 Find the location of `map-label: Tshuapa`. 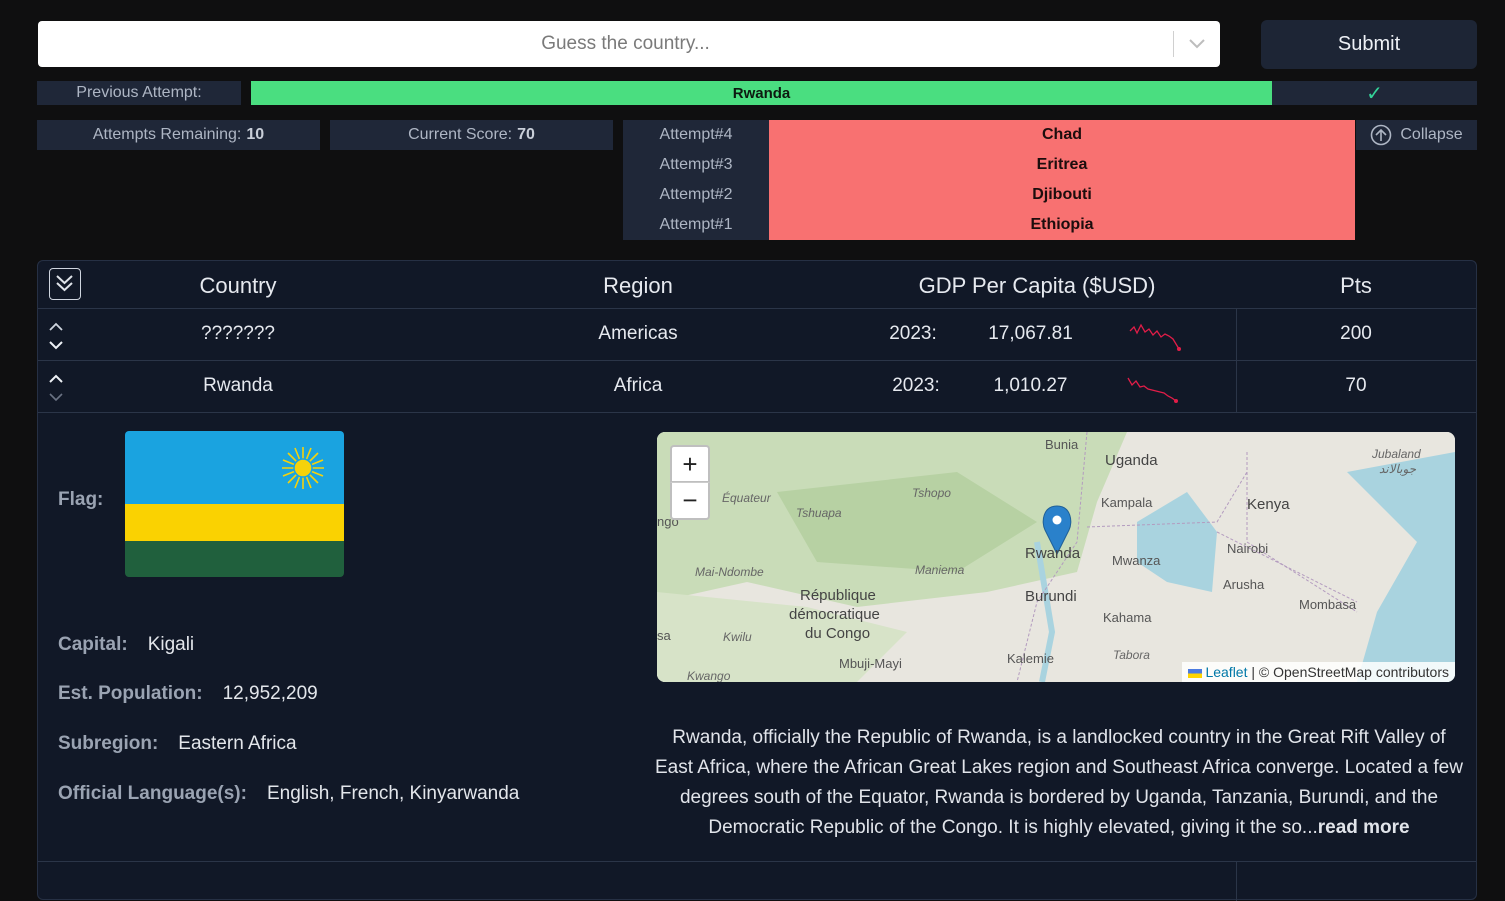

map-label: Tshuapa is located at coordinates (819, 513).